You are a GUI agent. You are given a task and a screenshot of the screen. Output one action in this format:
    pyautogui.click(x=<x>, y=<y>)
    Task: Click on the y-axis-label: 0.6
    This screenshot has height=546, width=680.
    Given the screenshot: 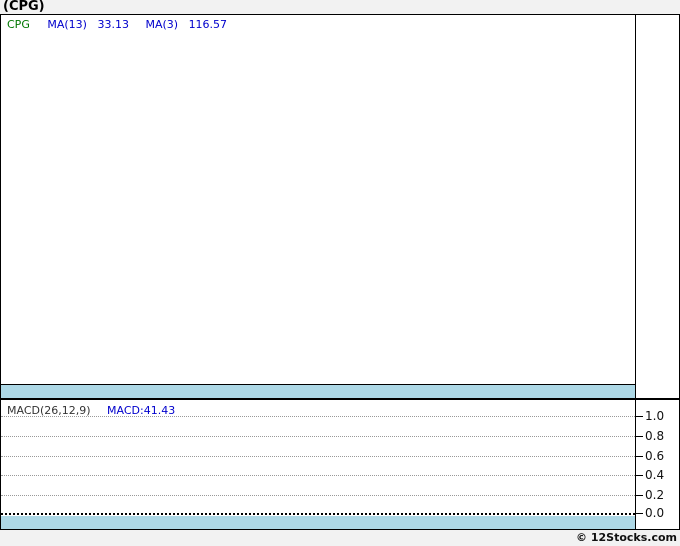 What is the action you would take?
    pyautogui.click(x=655, y=456)
    